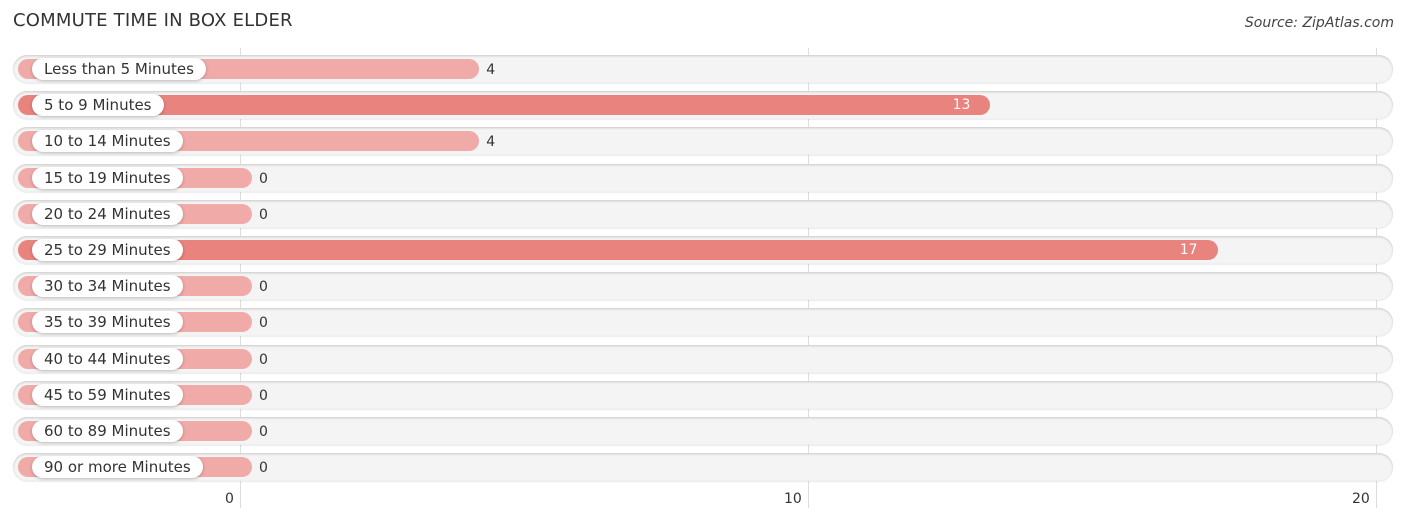  I want to click on category-label: 90 or more Minutes, so click(117, 467).